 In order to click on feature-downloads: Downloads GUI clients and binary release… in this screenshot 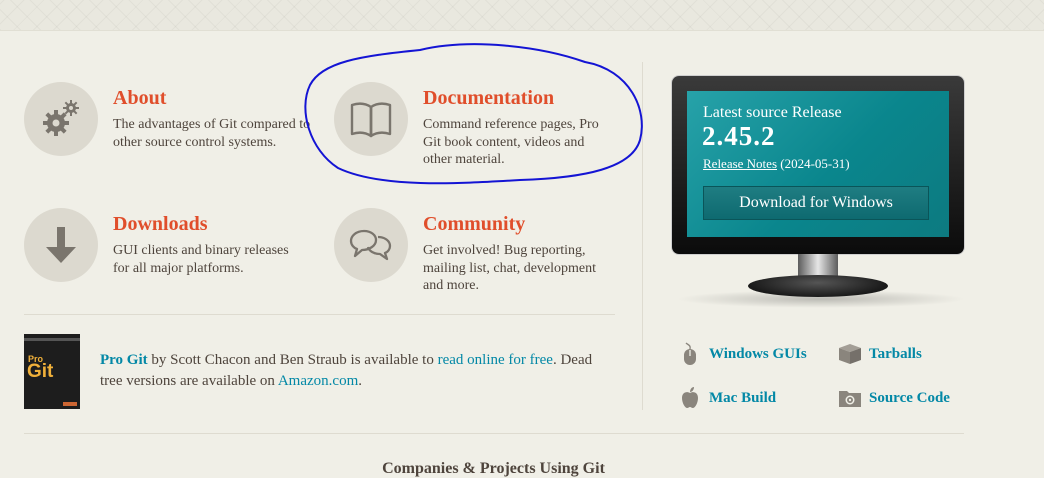, I will do `click(174, 248)`.